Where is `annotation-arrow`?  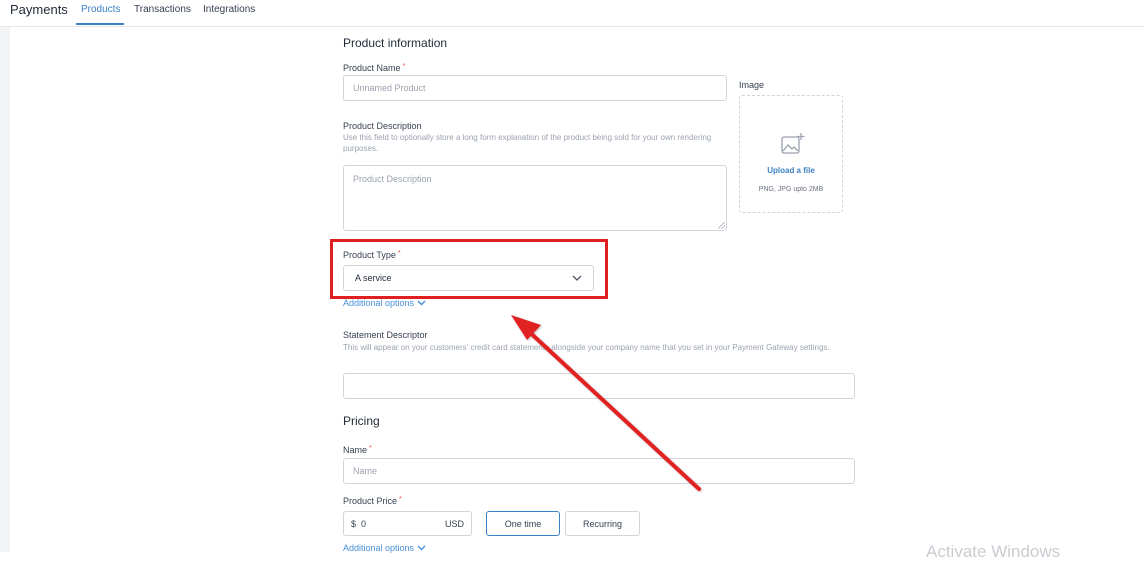
annotation-arrow is located at coordinates (606, 403).